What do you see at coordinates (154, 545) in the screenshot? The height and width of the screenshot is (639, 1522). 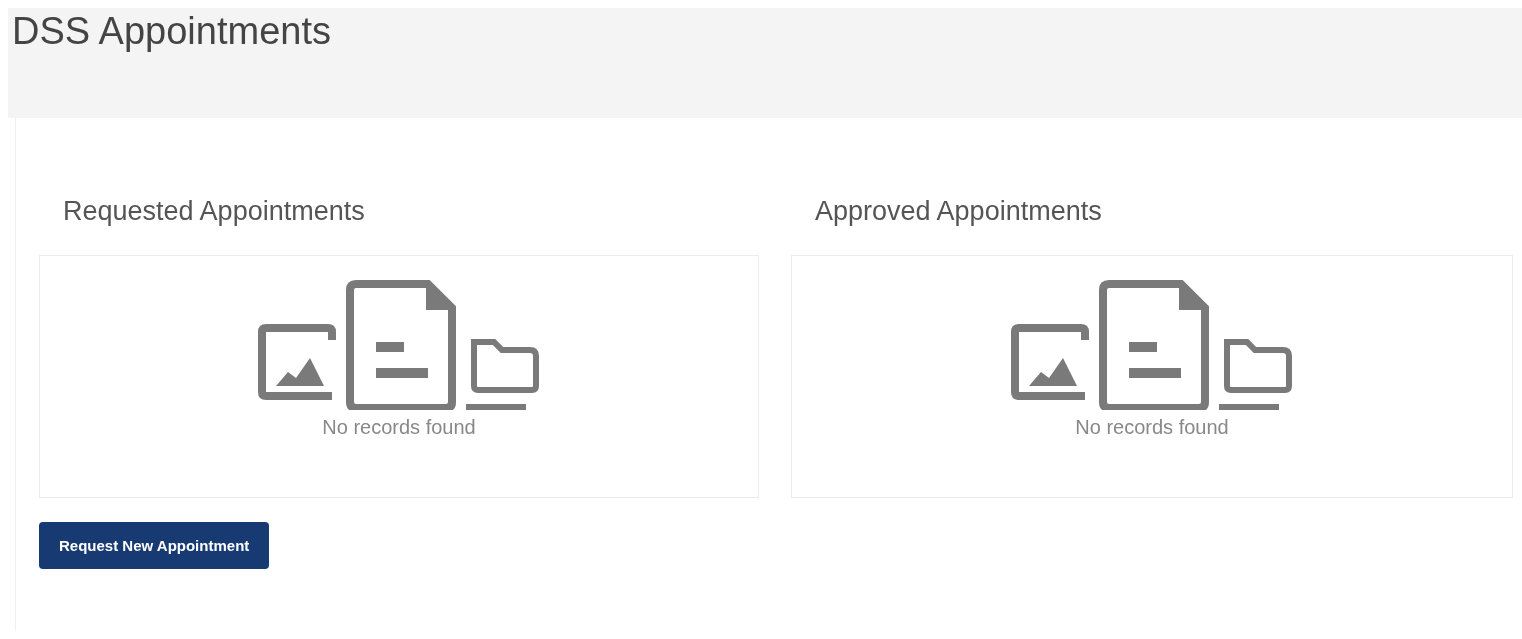 I see `request-appointment-button: Request New Appointment` at bounding box center [154, 545].